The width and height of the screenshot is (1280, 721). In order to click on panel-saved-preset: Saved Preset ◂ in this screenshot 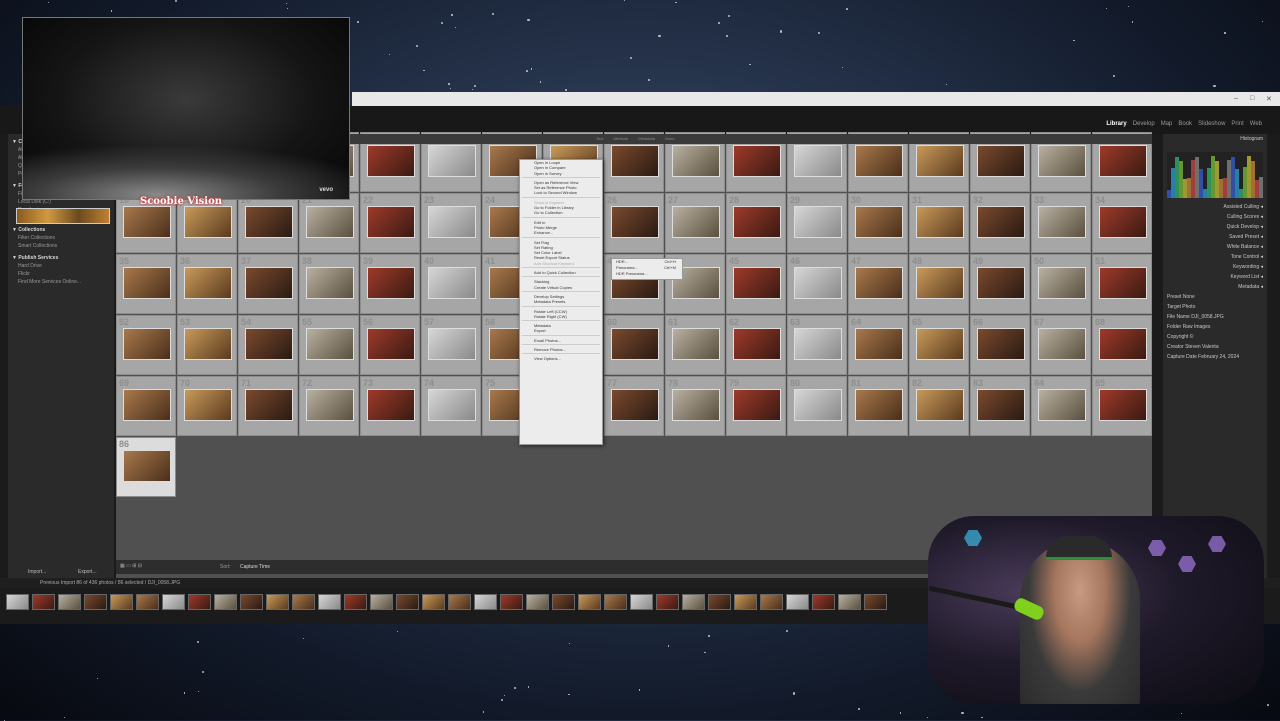, I will do `click(1215, 237)`.